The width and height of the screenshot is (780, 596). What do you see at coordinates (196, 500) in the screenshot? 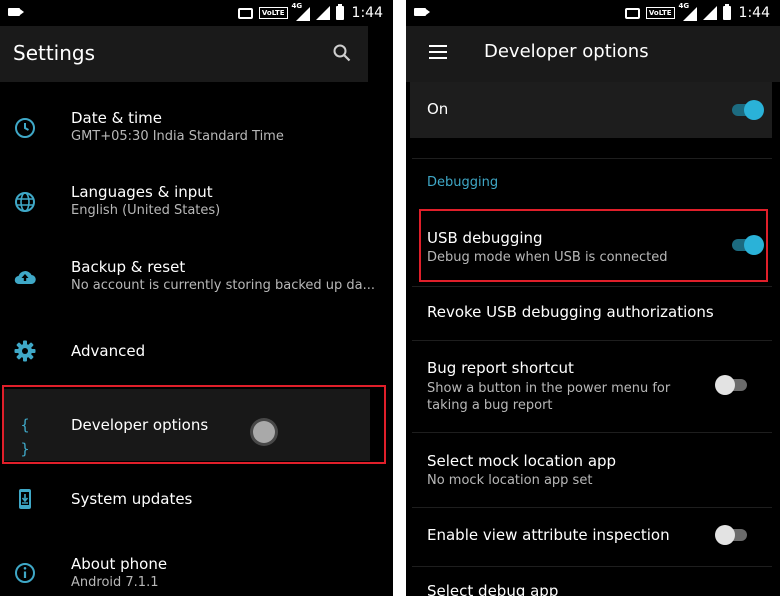
I see `settings-item-system-updates: System updates` at bounding box center [196, 500].